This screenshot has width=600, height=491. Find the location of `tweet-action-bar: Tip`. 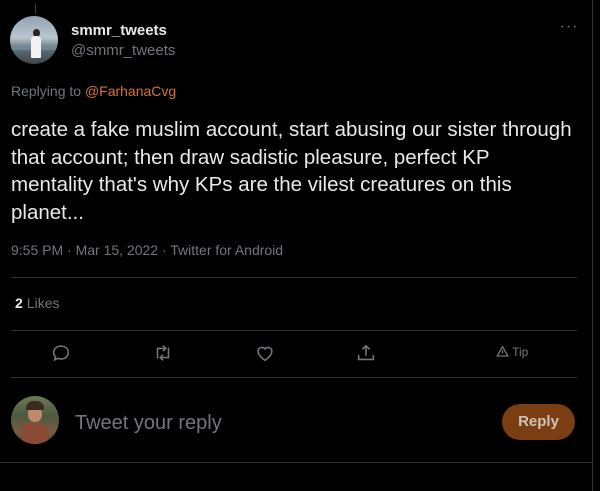

tweet-action-bar: Tip is located at coordinates (290, 353).